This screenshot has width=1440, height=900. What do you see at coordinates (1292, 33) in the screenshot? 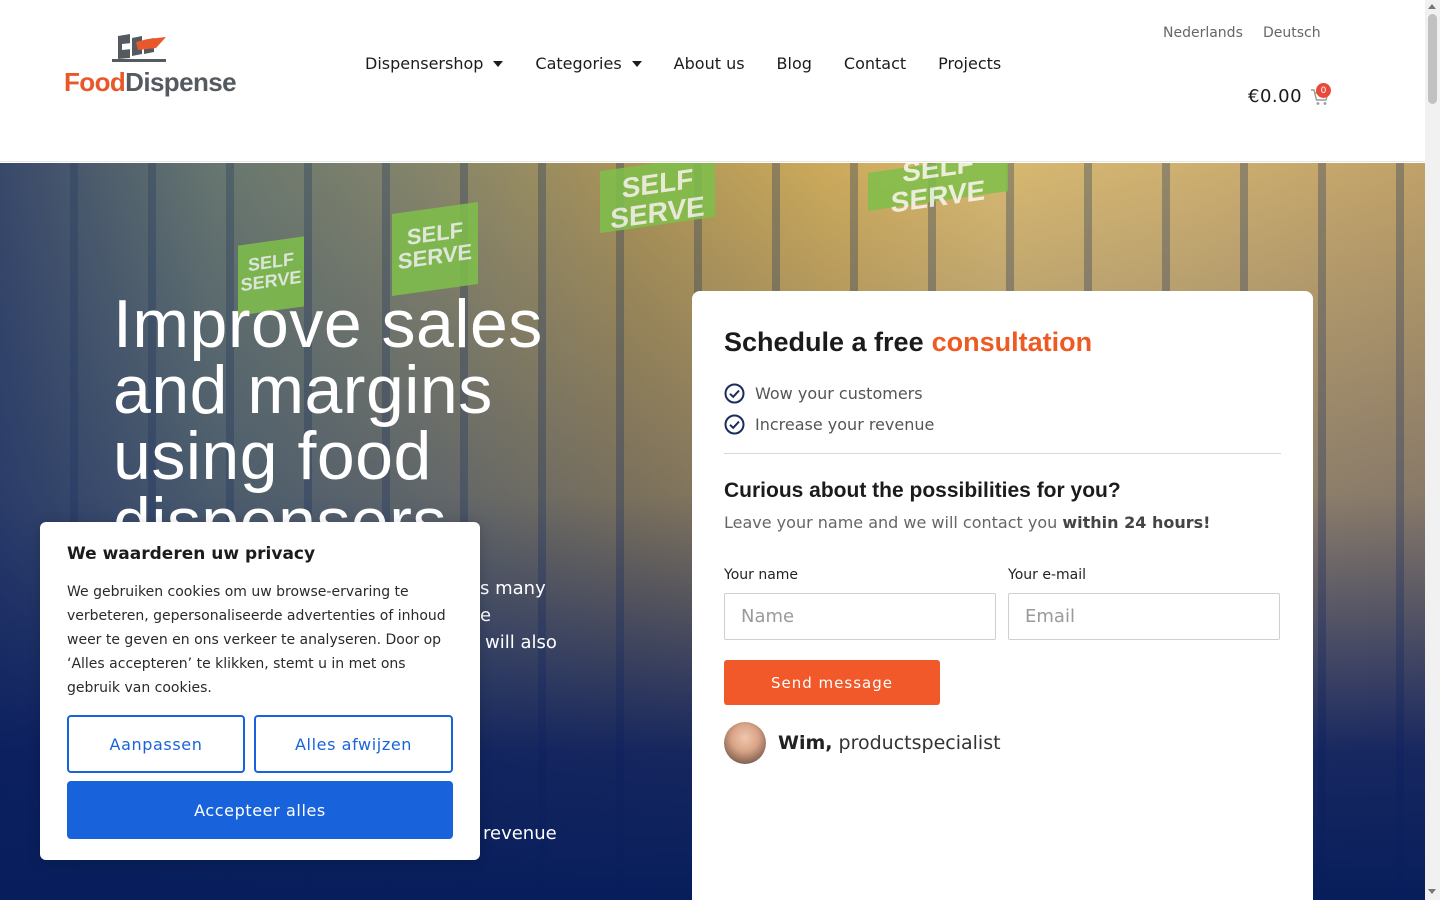
I see `language-link-deutsch: Deutsch` at bounding box center [1292, 33].